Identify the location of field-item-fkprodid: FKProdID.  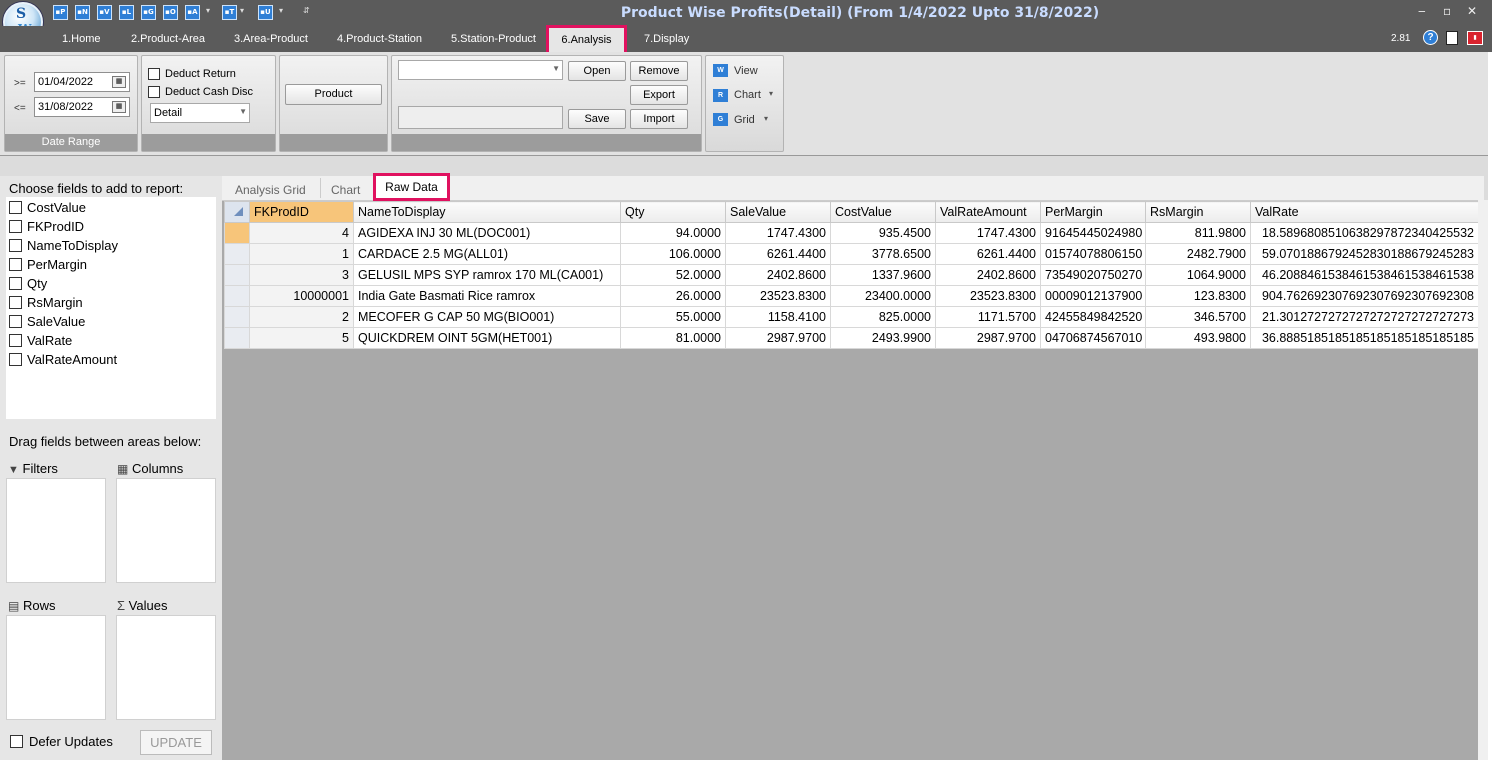
(46, 226).